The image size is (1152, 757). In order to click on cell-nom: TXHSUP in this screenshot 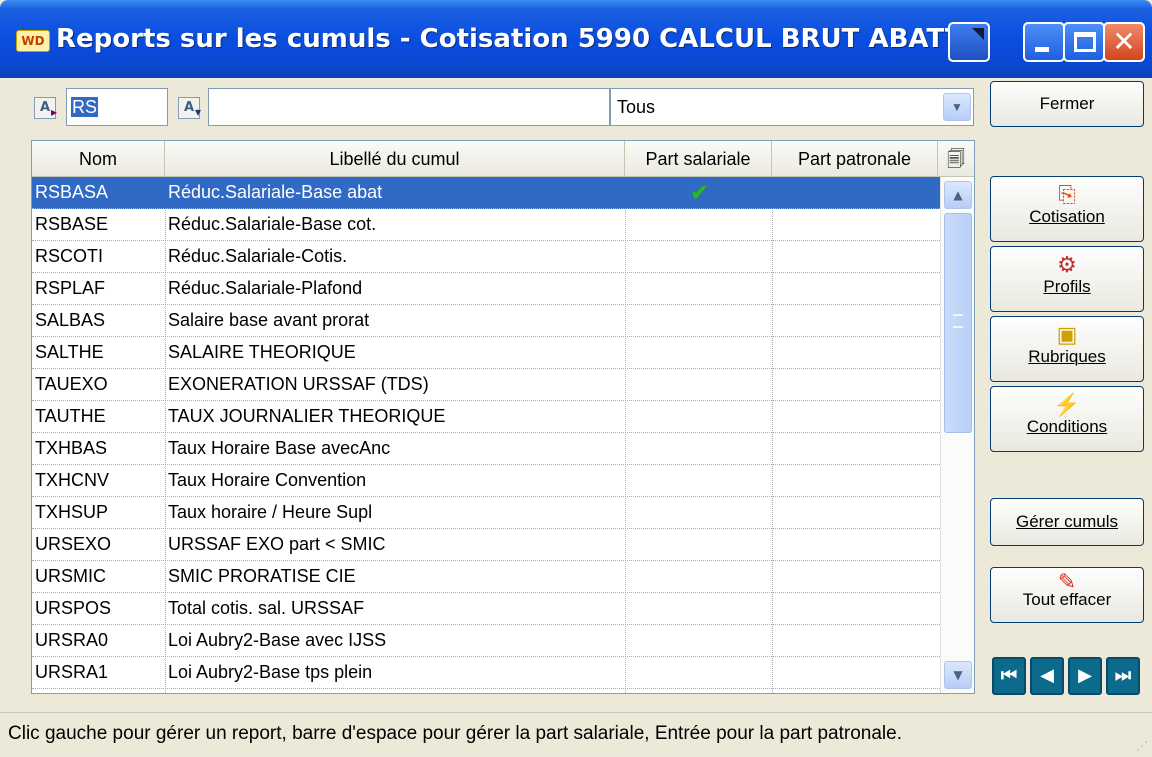, I will do `click(72, 512)`.